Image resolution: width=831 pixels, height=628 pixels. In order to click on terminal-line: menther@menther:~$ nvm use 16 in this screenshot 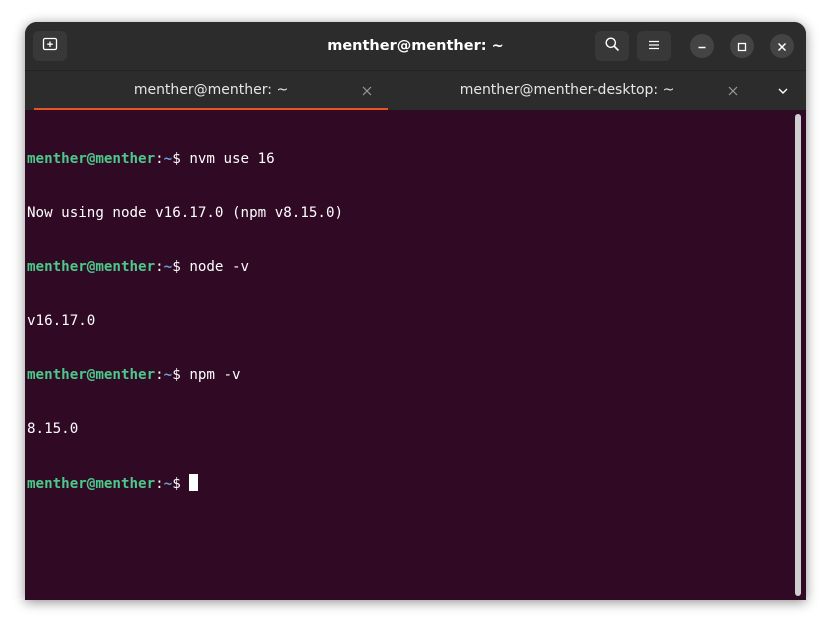, I will do `click(185, 159)`.